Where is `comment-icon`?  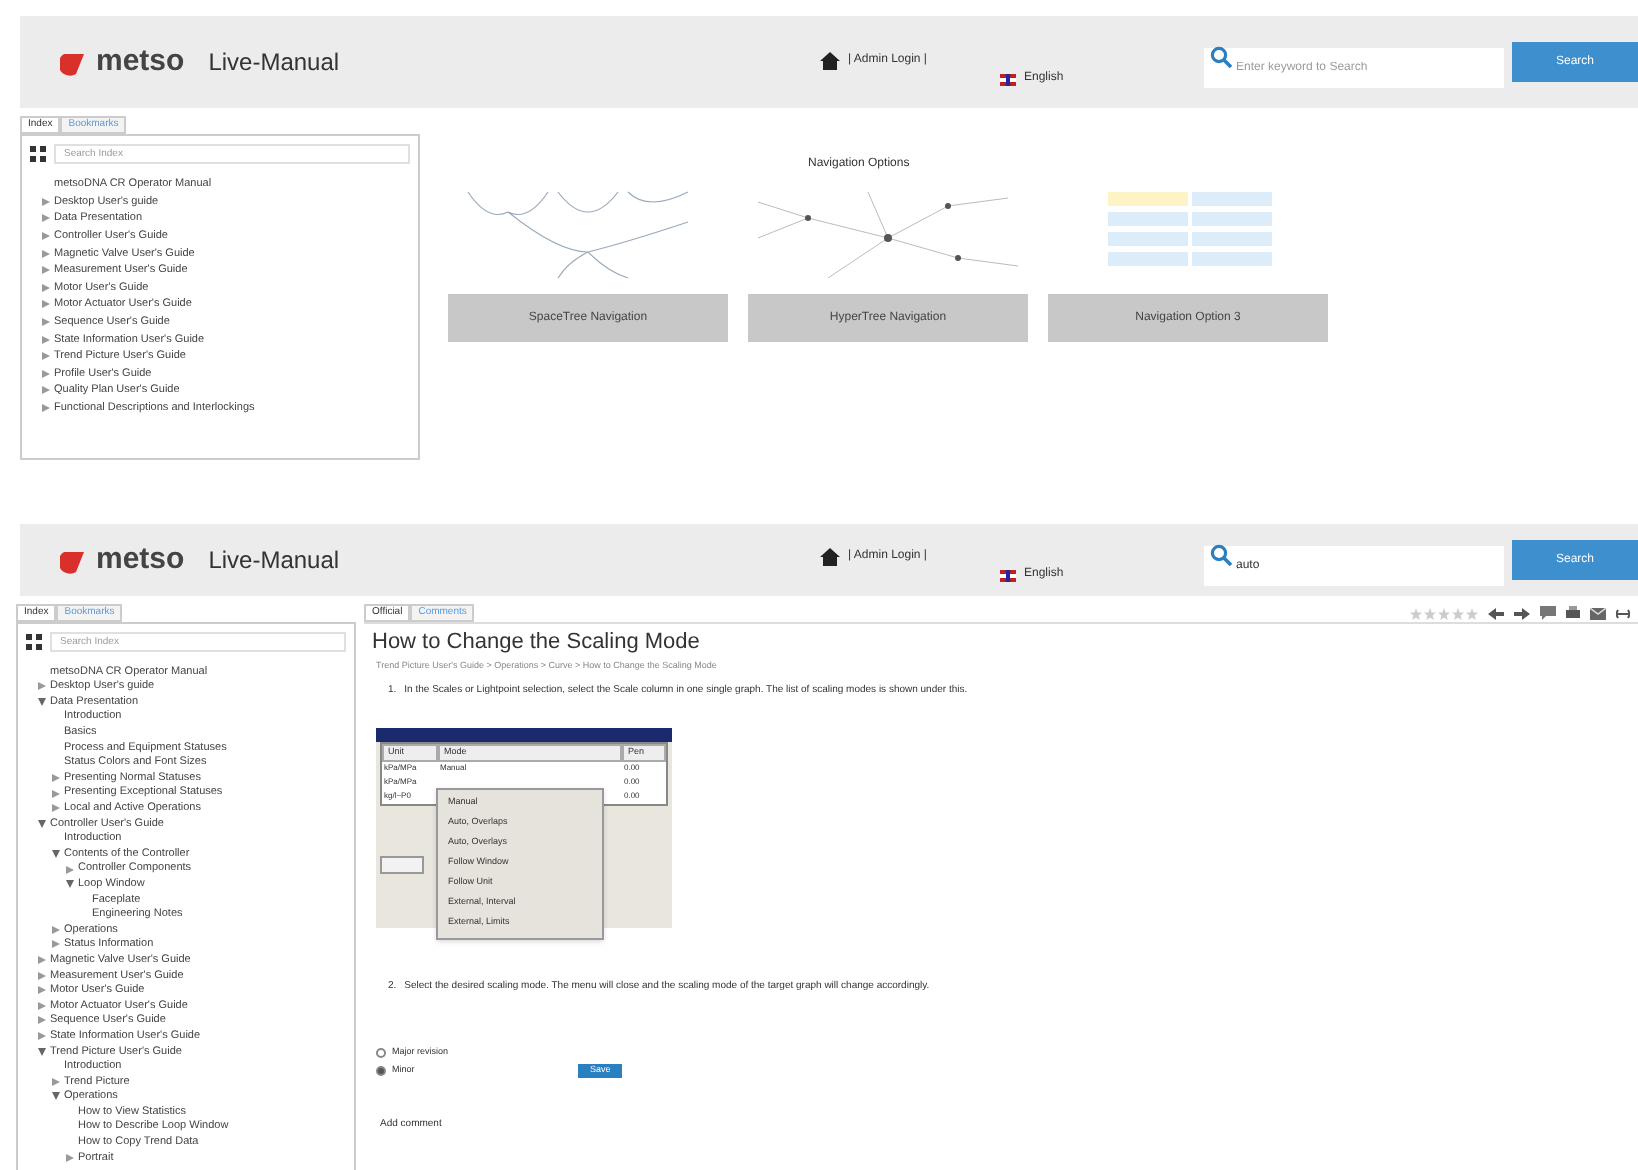
comment-icon is located at coordinates (1548, 613).